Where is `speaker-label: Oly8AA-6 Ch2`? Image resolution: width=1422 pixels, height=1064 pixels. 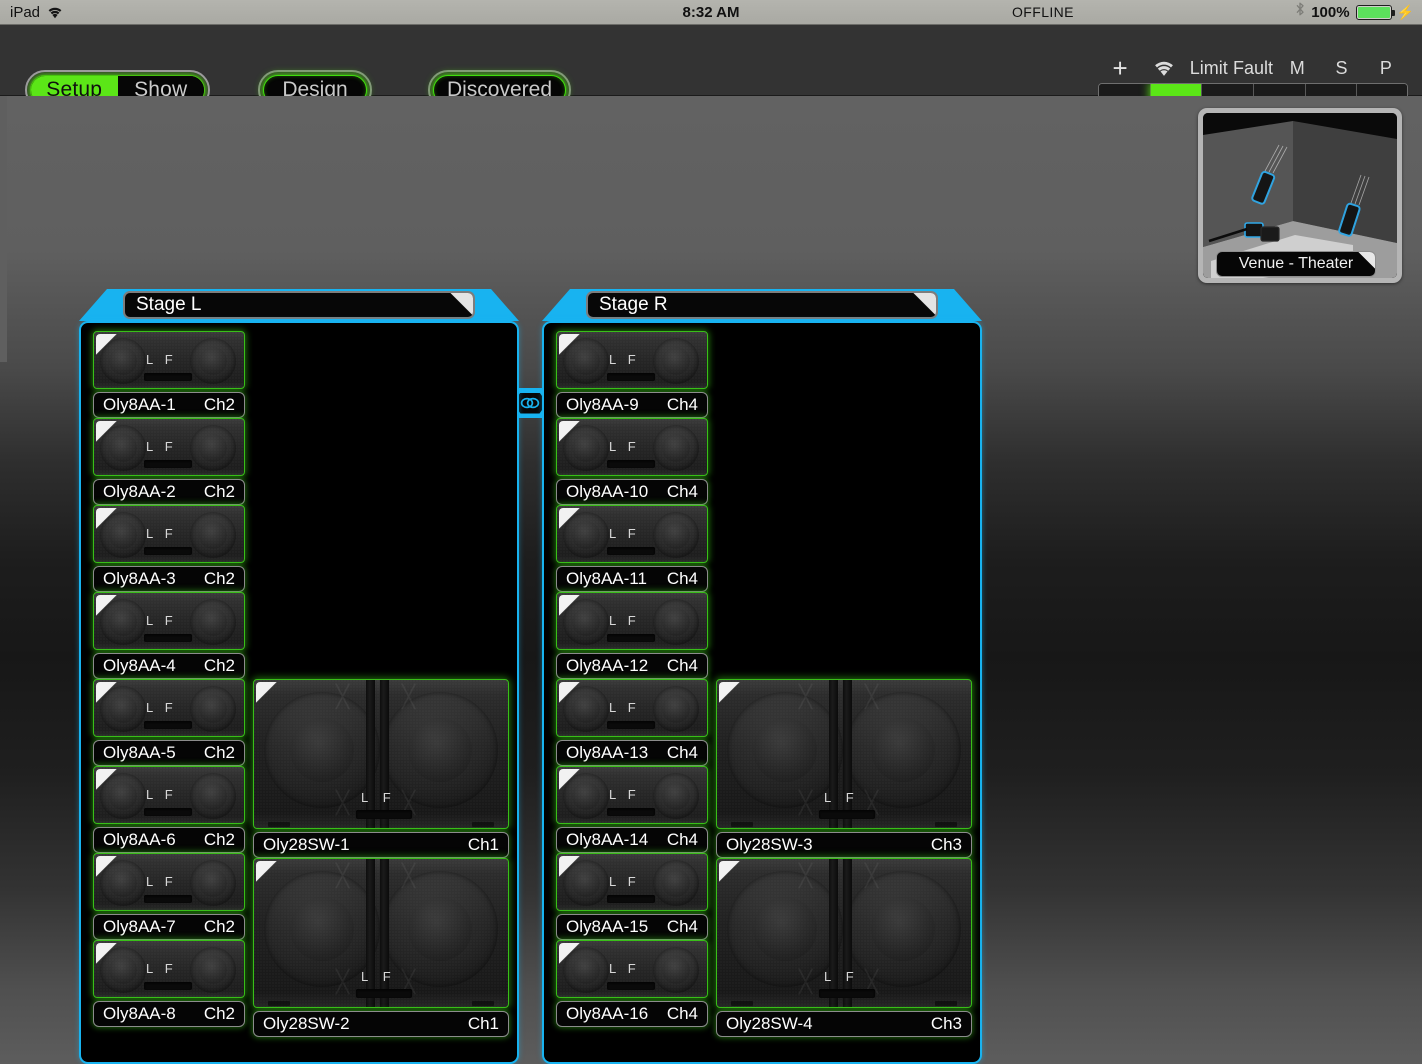 speaker-label: Oly8AA-6 Ch2 is located at coordinates (169, 840).